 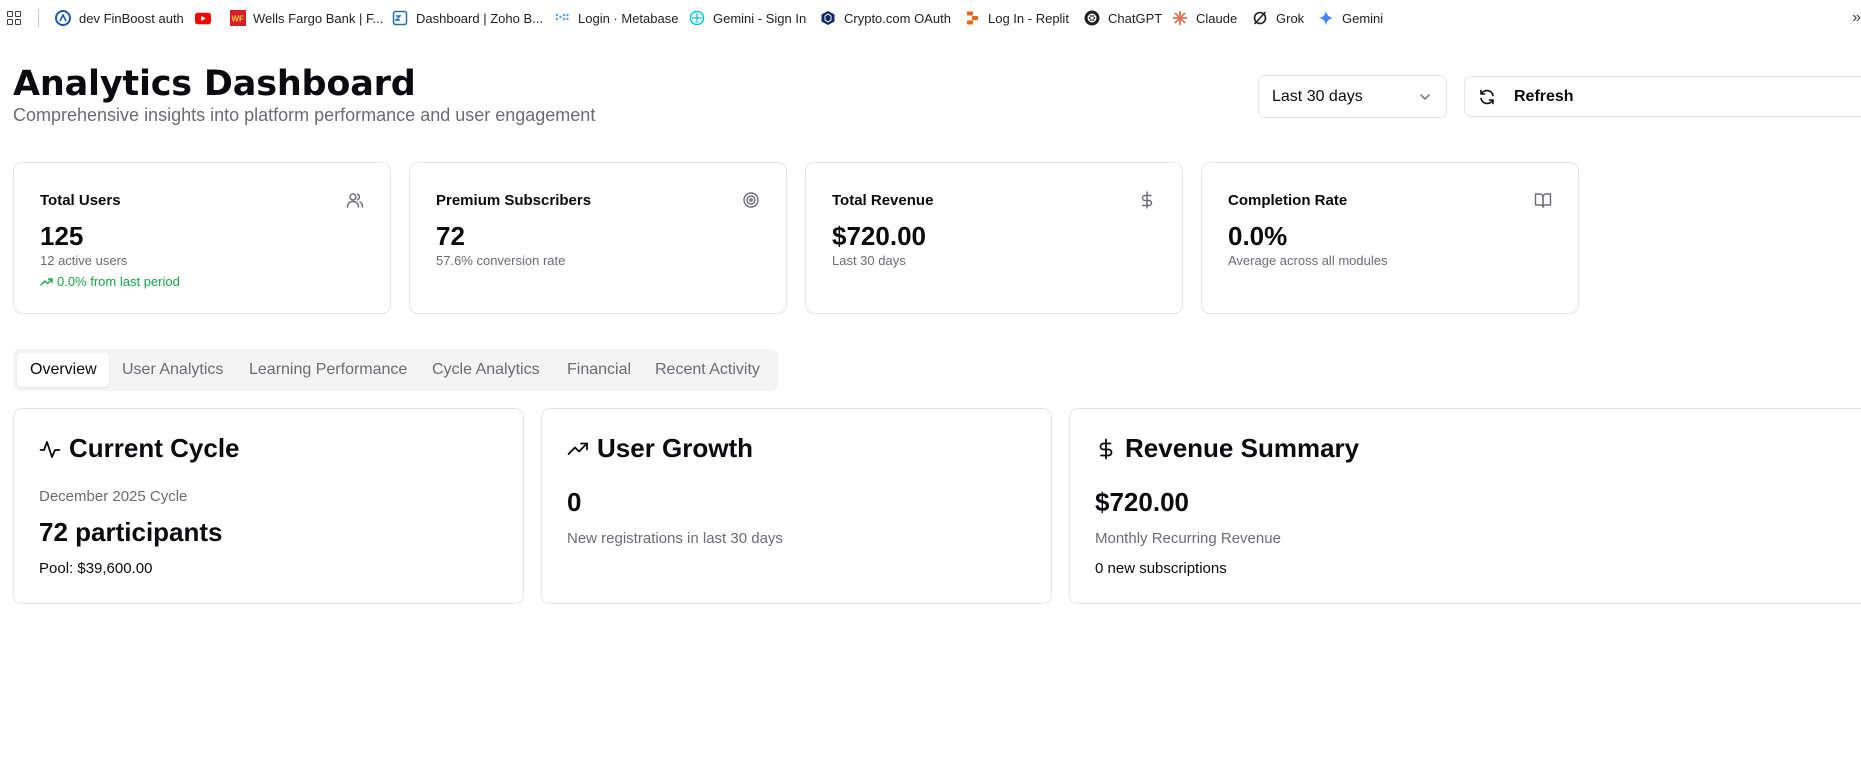 I want to click on date-range-value: Last 30 days, so click(x=1317, y=96).